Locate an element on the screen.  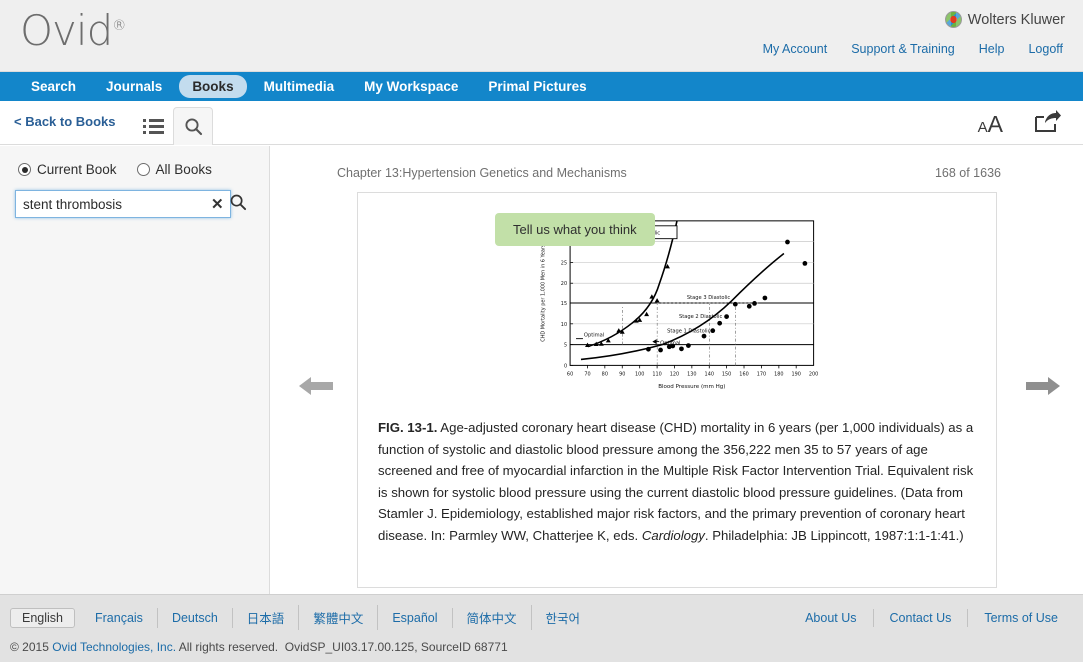
language-english: English is located at coordinates (42, 617).